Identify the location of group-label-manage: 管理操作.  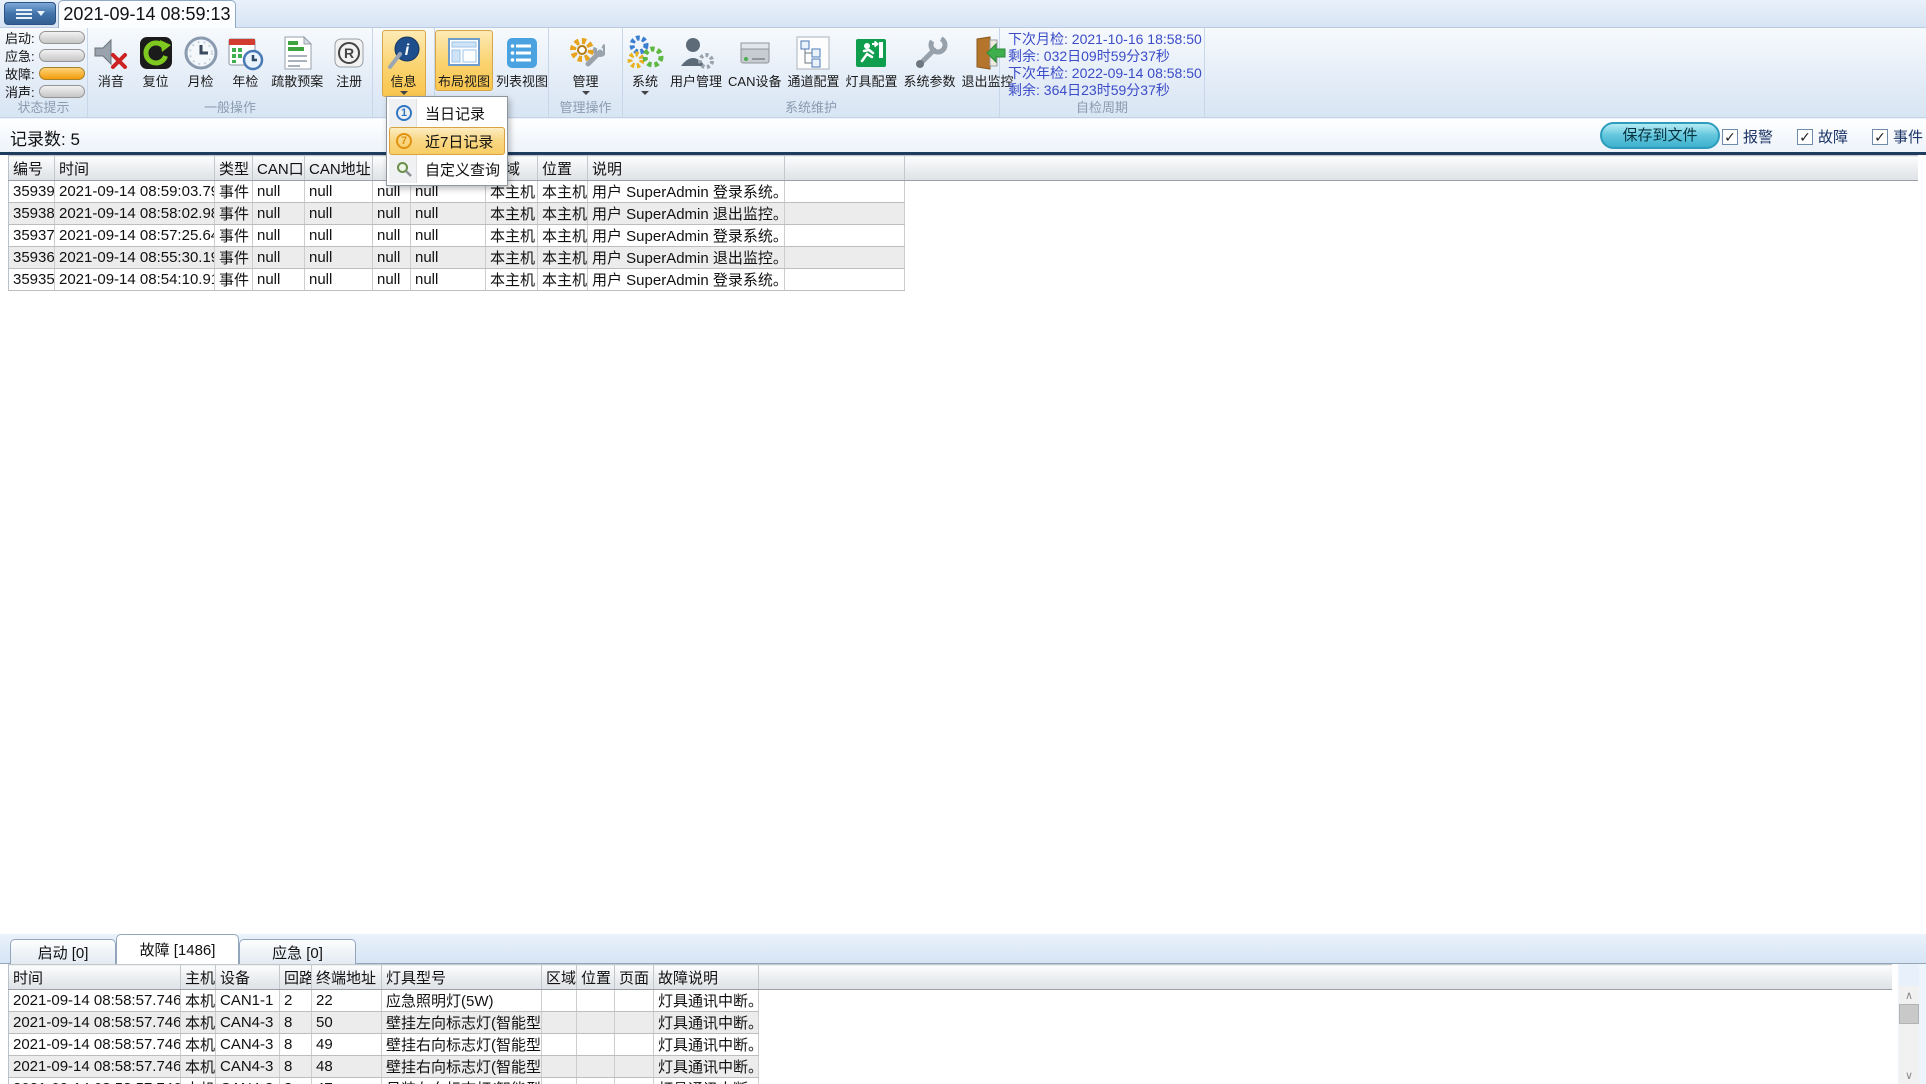
(585, 107).